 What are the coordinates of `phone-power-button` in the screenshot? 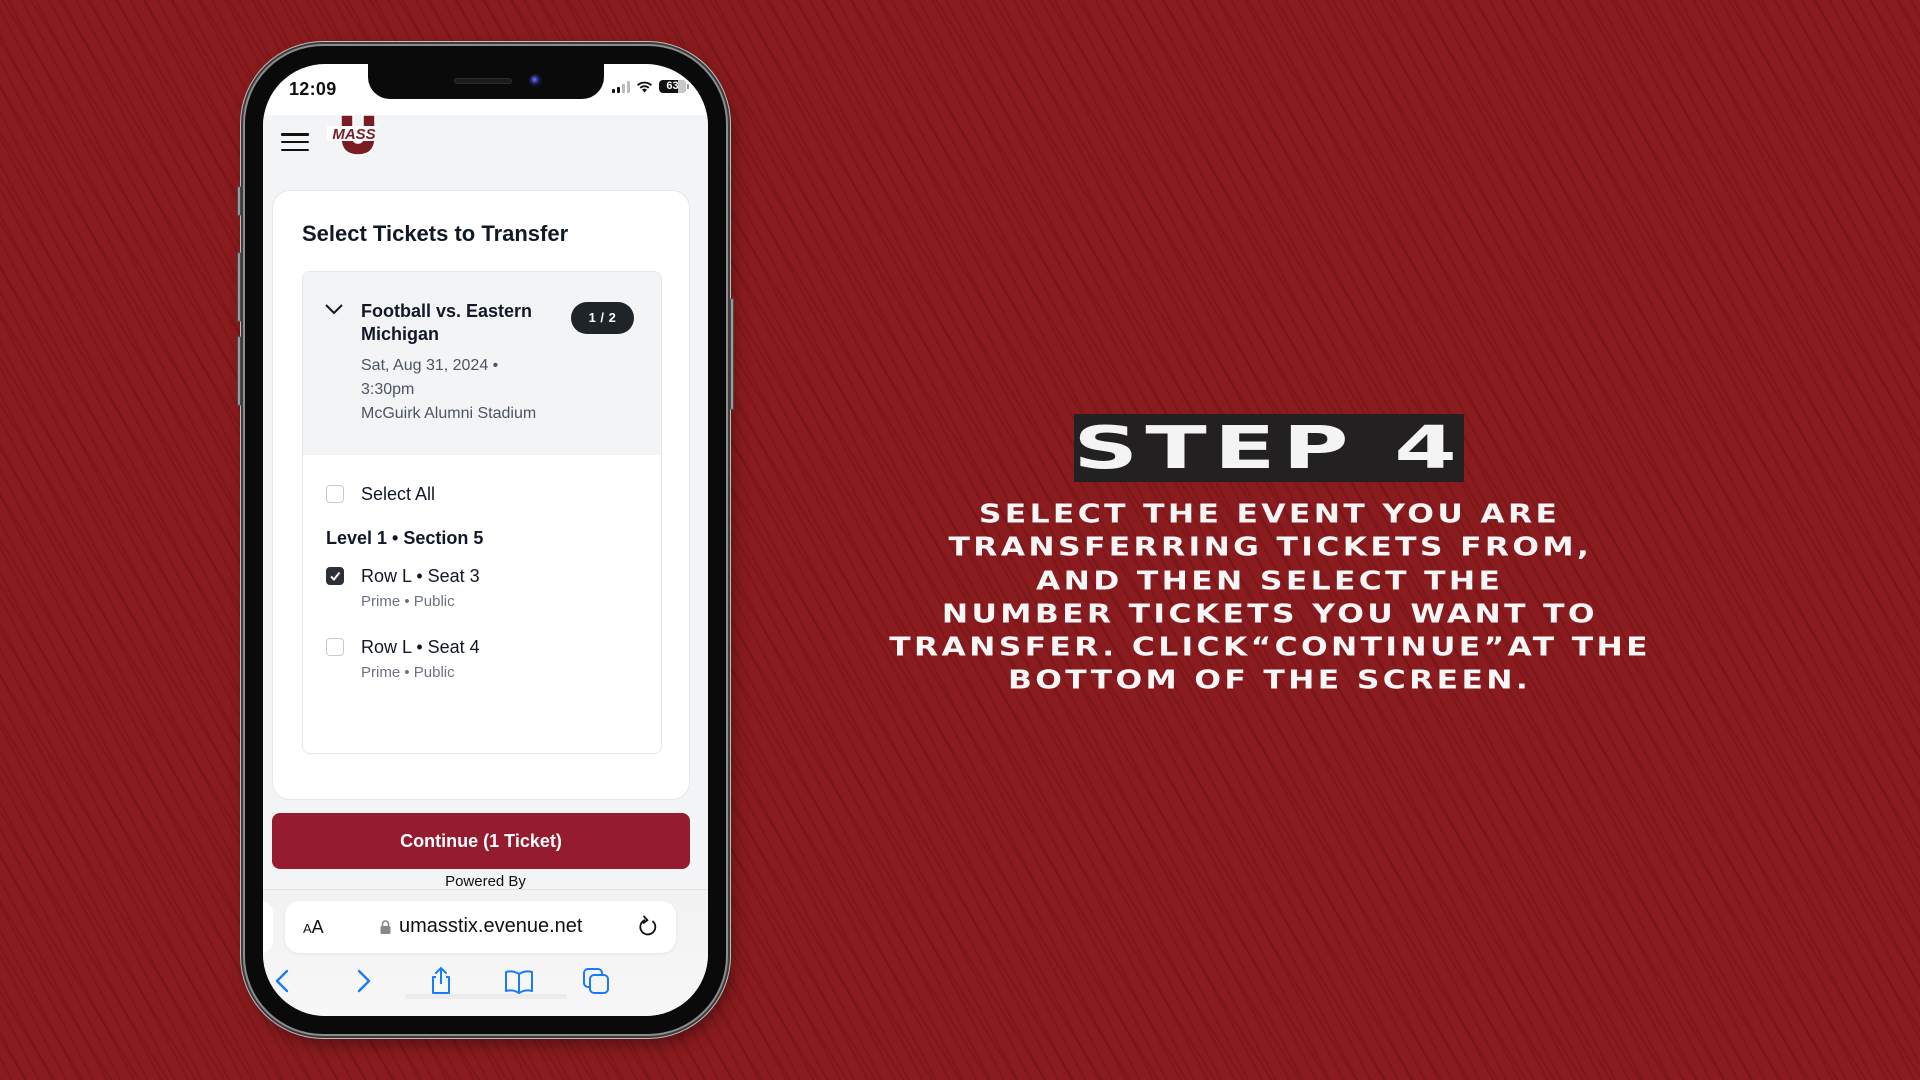 It's located at (732, 354).